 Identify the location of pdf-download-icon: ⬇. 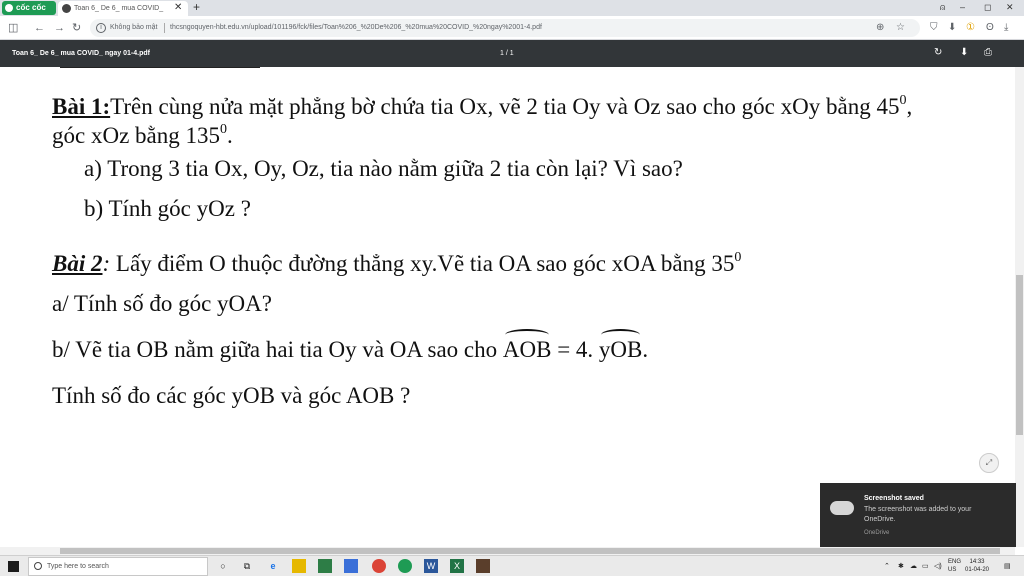
(964, 53).